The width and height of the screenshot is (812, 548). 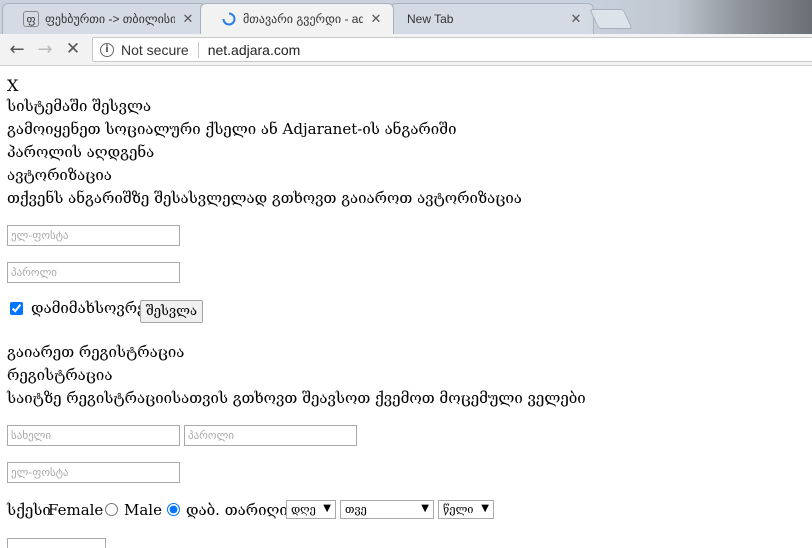 What do you see at coordinates (73, 49) in the screenshot?
I see `stop-loading-icon: ✕` at bounding box center [73, 49].